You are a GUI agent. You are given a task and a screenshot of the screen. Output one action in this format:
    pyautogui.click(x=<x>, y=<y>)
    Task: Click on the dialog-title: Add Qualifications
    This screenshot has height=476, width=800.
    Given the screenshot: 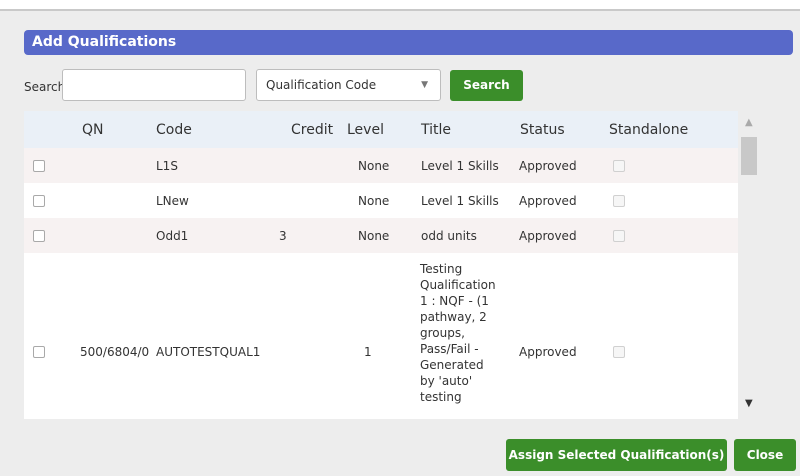 What is the action you would take?
    pyautogui.click(x=408, y=42)
    